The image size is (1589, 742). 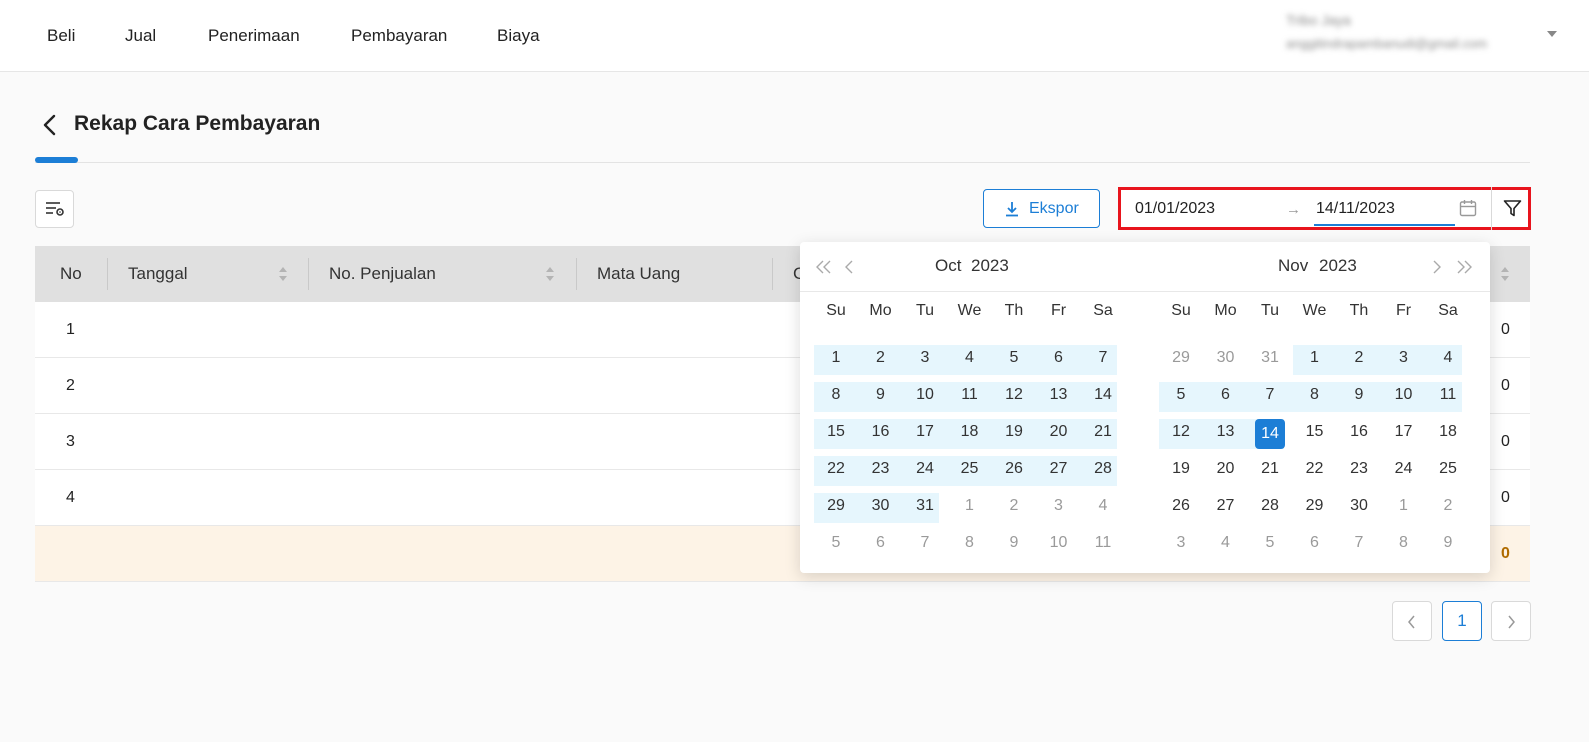 I want to click on filter-button, so click(x=1511, y=208).